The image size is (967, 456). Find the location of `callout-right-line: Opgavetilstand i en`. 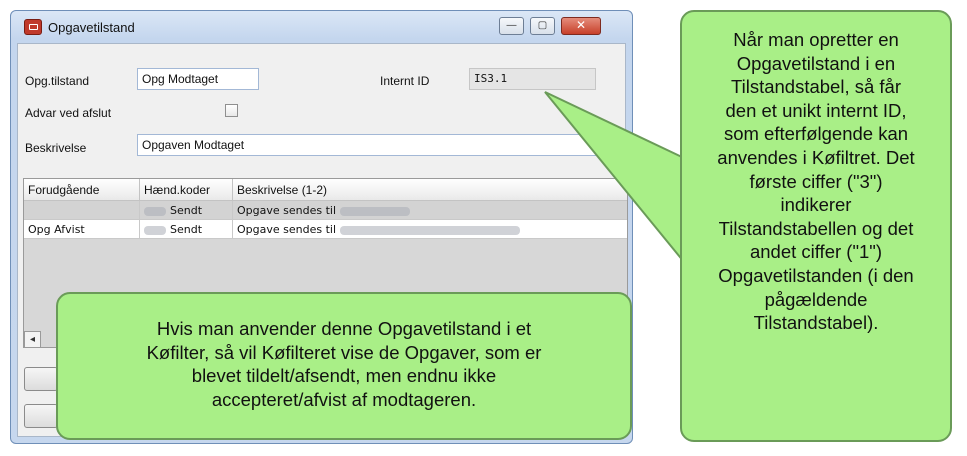

callout-right-line: Opgavetilstand i en is located at coordinates (816, 63).